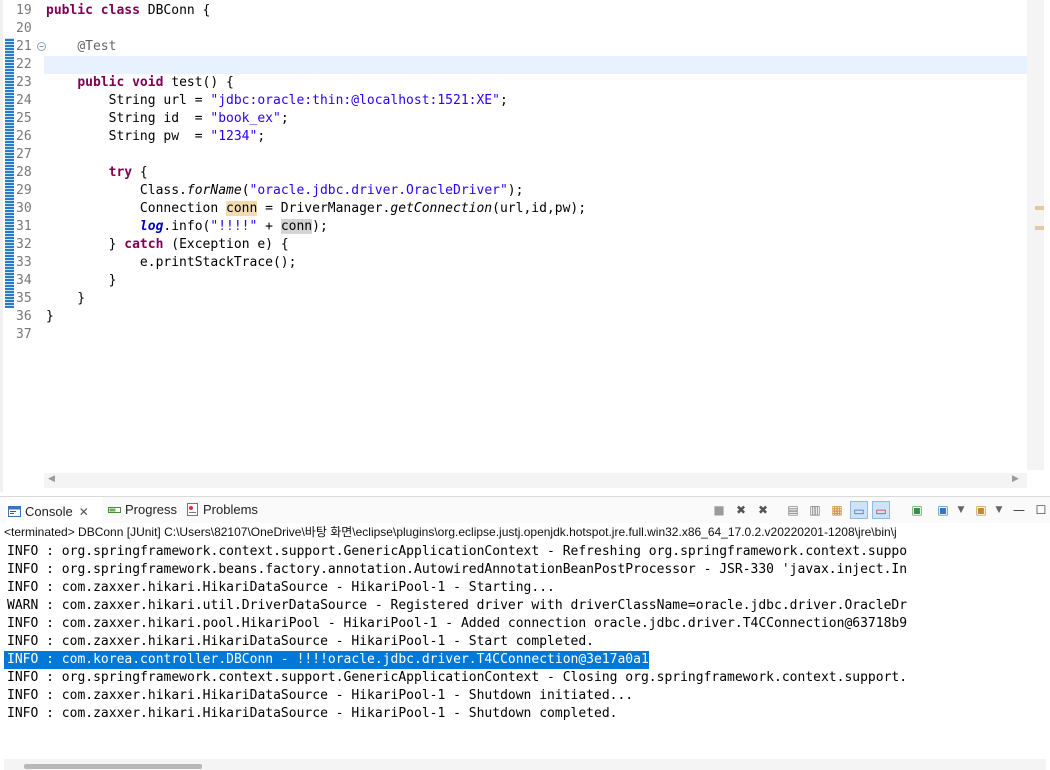  I want to click on code-token: forName, so click(214, 190).